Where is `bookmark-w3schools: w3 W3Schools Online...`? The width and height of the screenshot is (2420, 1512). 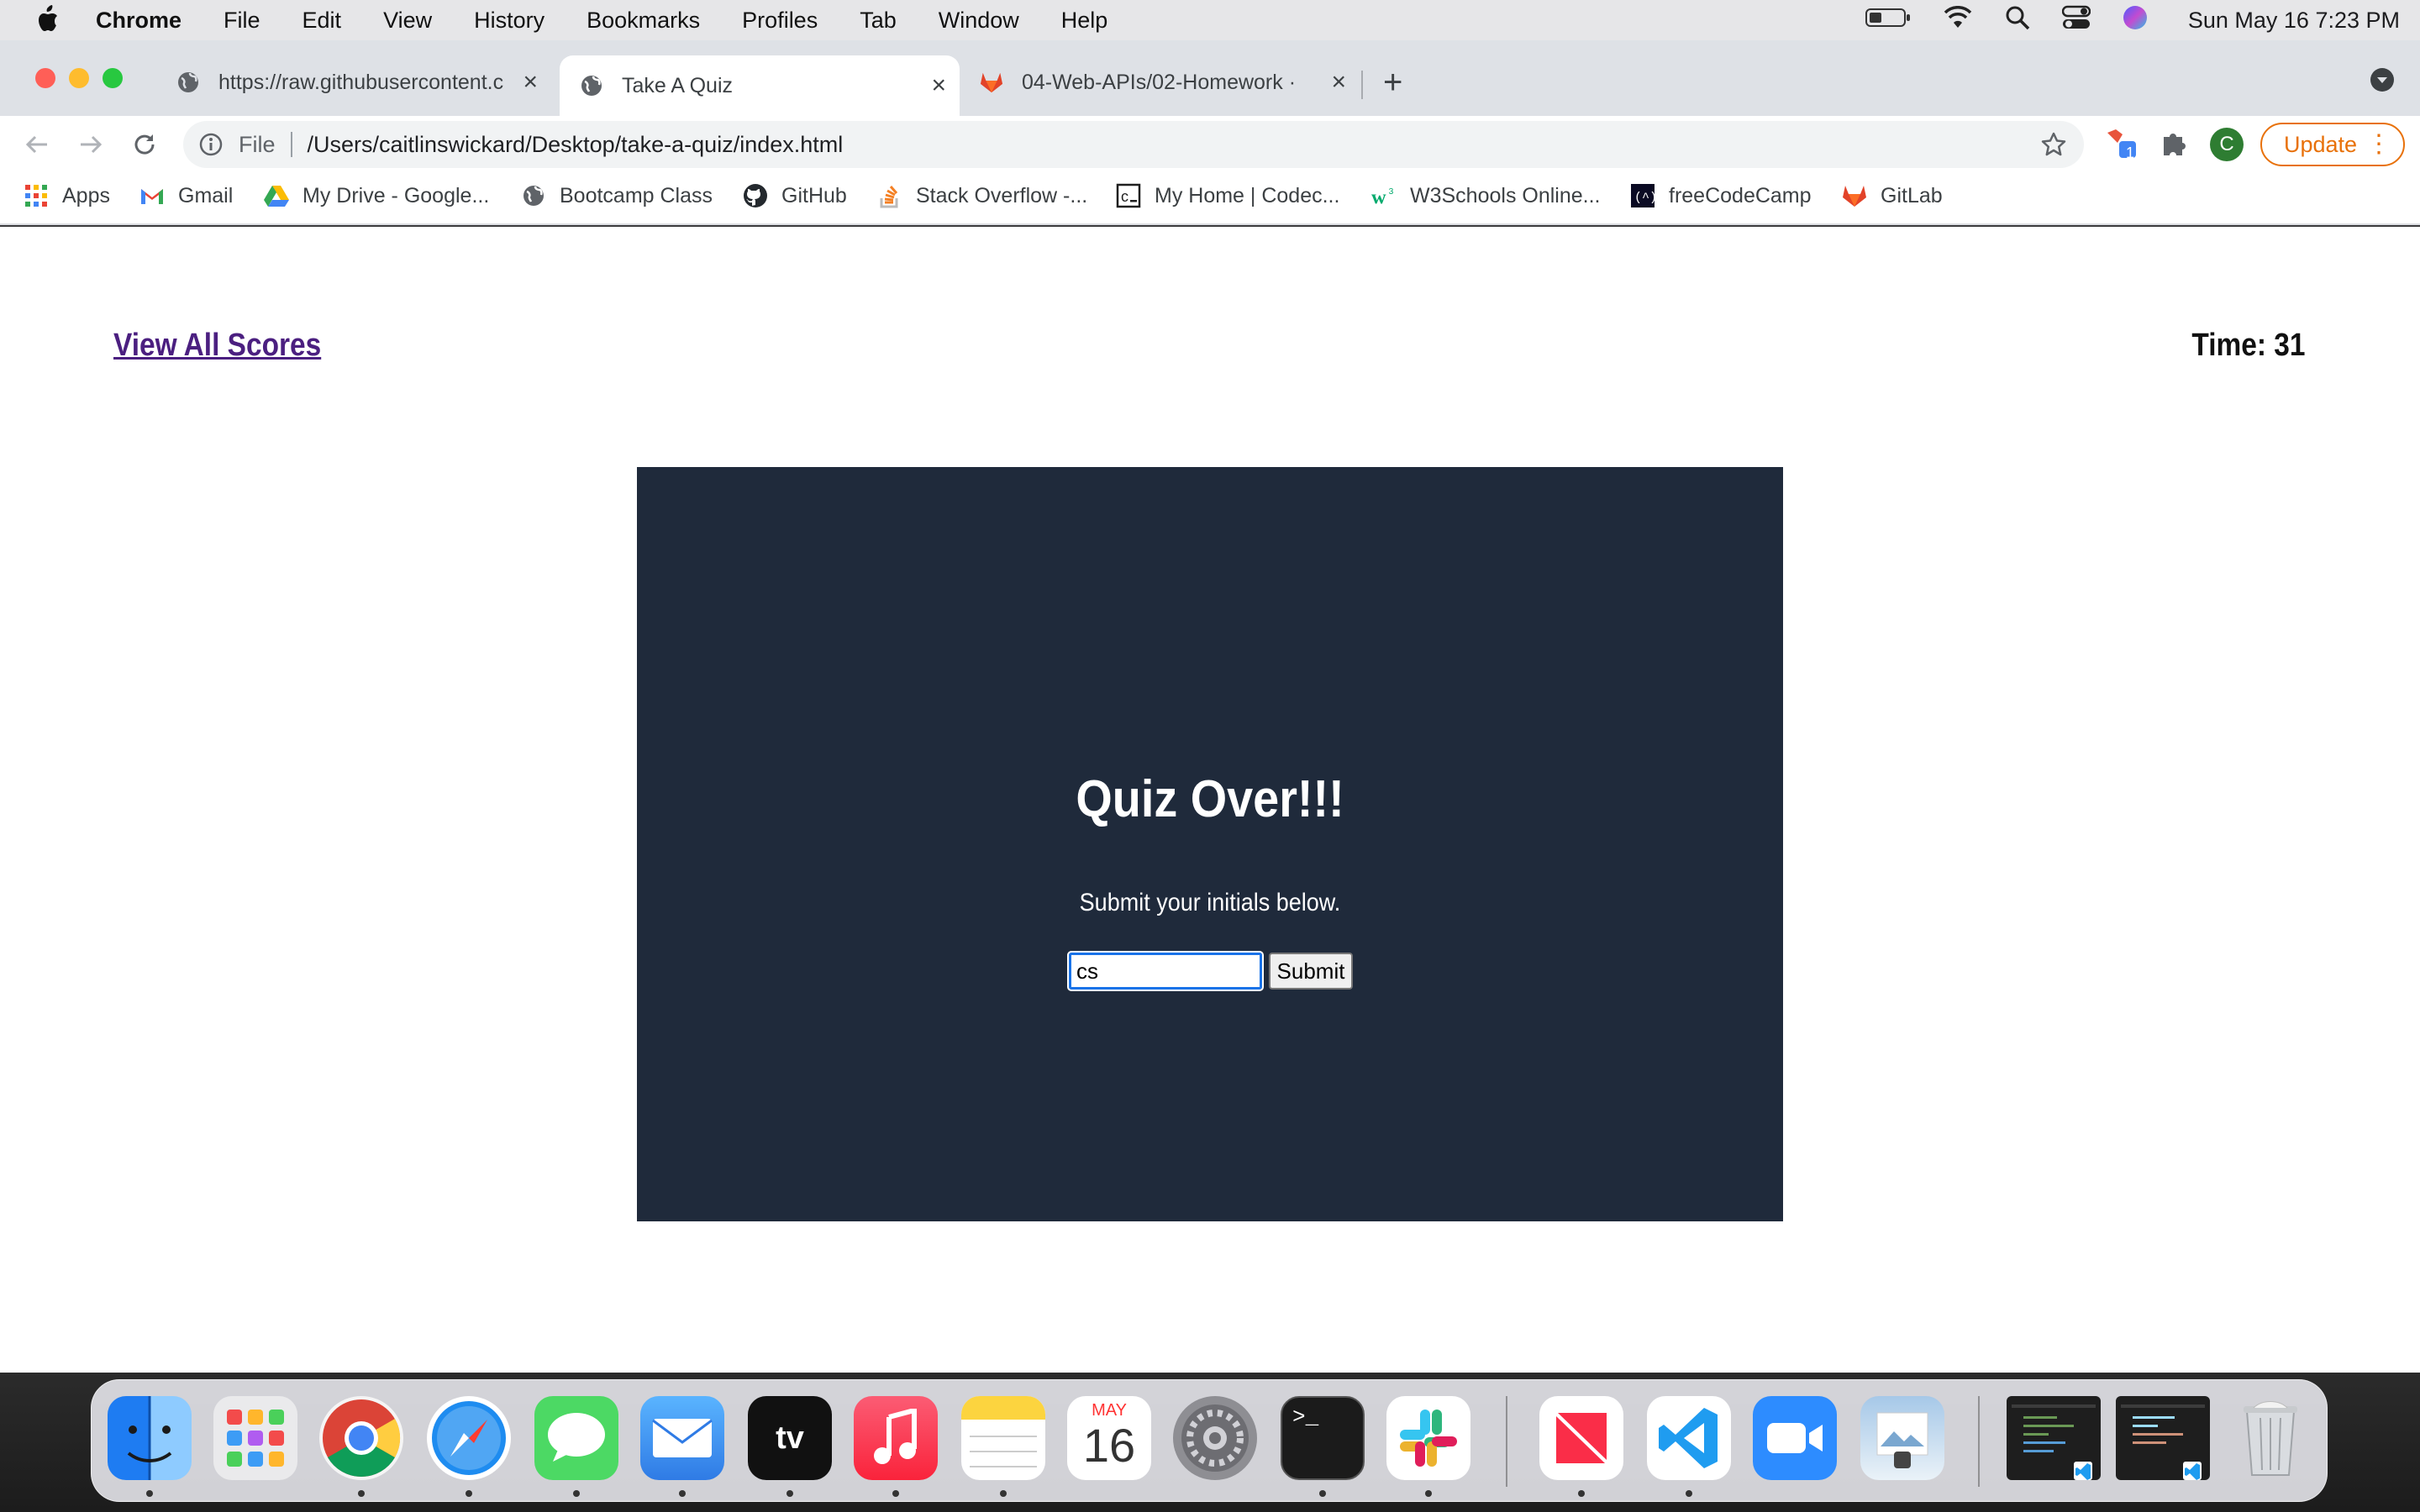
bookmark-w3schools: w3 W3Schools Online... is located at coordinates (1486, 195).